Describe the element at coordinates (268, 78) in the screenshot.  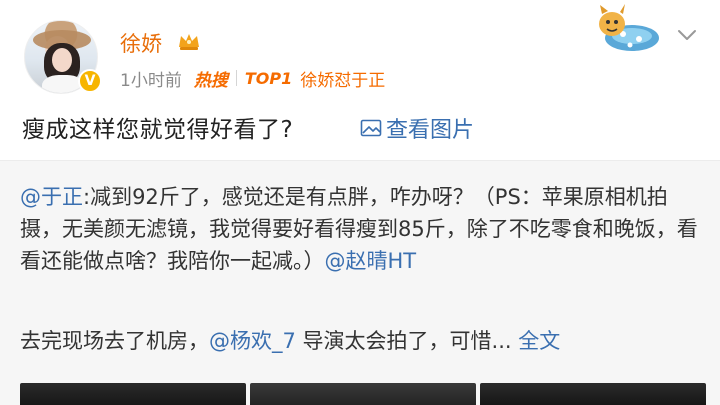
I see `top-rank-badge: TOP1` at that location.